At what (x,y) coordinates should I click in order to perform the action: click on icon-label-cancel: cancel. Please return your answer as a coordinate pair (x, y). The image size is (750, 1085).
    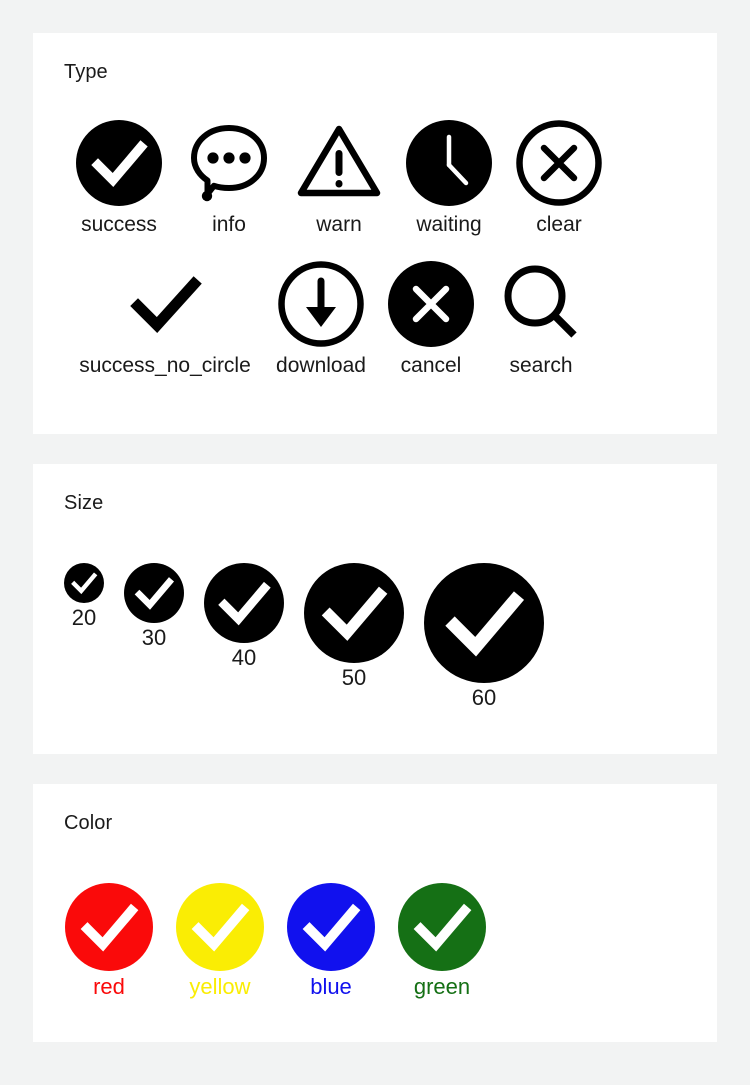
    Looking at the image, I should click on (431, 366).